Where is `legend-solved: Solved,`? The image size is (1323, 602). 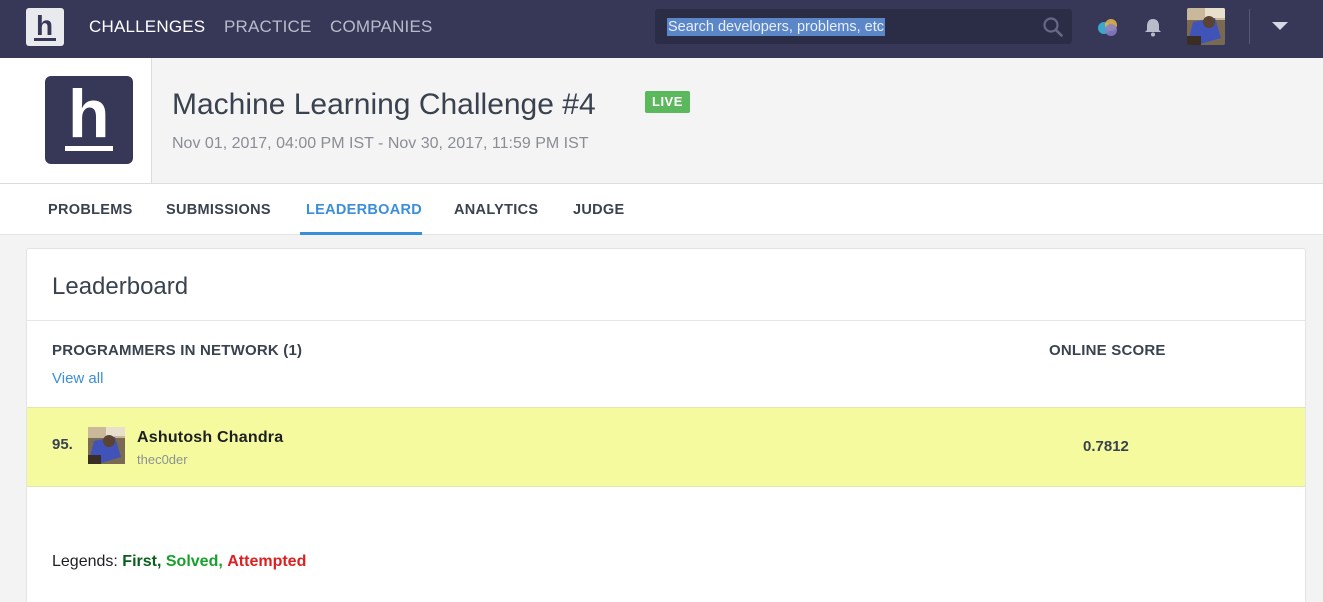
legend-solved: Solved, is located at coordinates (194, 561).